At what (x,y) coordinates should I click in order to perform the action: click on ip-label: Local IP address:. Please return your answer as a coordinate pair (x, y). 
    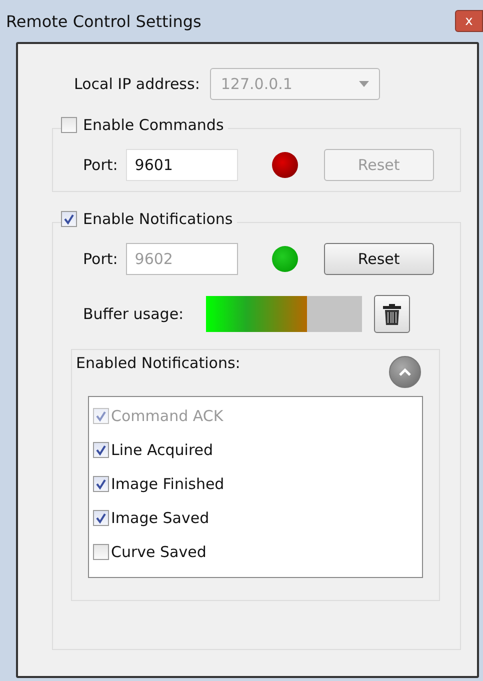
    Looking at the image, I should click on (137, 84).